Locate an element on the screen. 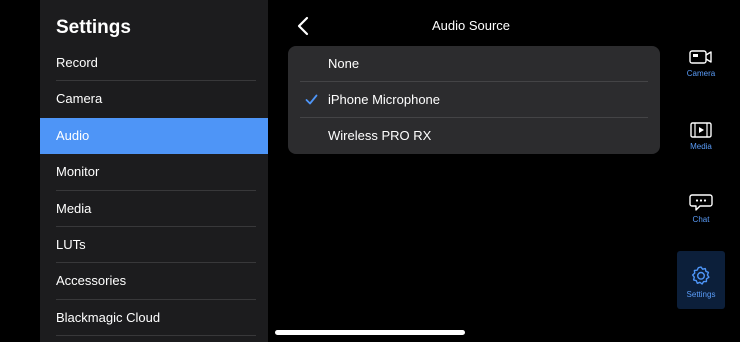  tab-camera: Camera is located at coordinates (701, 77).